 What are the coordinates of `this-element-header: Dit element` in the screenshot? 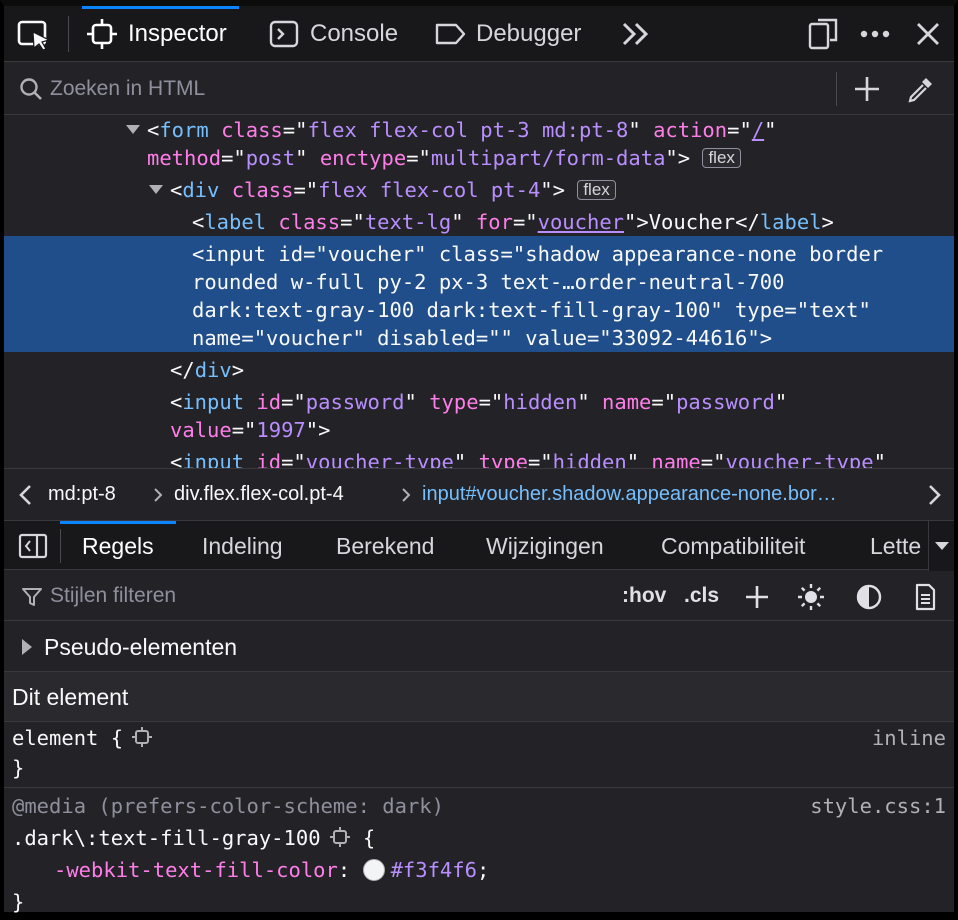 It's located at (479, 697).